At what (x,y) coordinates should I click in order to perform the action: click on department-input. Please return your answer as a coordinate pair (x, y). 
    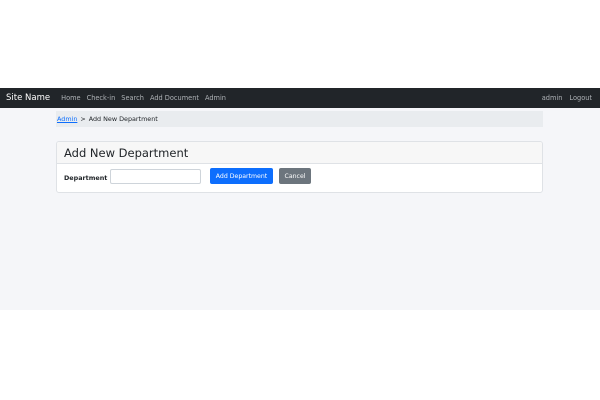
    Looking at the image, I should click on (155, 176).